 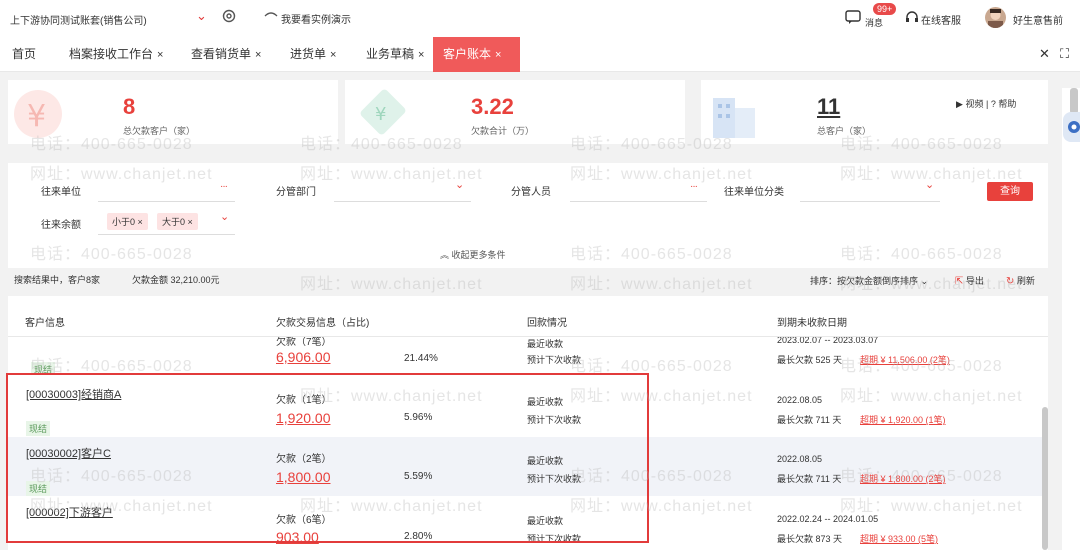 I want to click on watermark-site: 网址：www.chanjet.net, so click(x=661, y=284).